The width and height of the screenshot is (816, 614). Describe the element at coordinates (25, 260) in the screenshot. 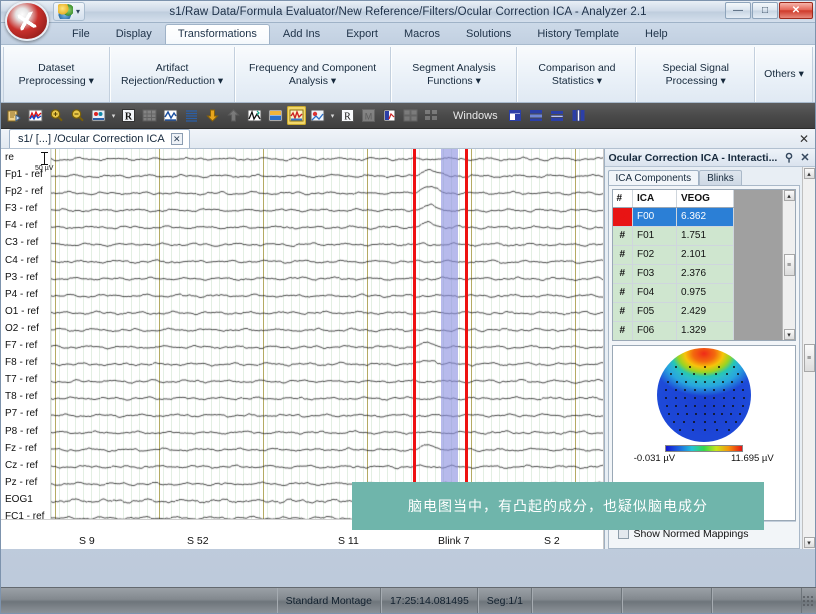

I see `channel-label: C4 - ref` at that location.